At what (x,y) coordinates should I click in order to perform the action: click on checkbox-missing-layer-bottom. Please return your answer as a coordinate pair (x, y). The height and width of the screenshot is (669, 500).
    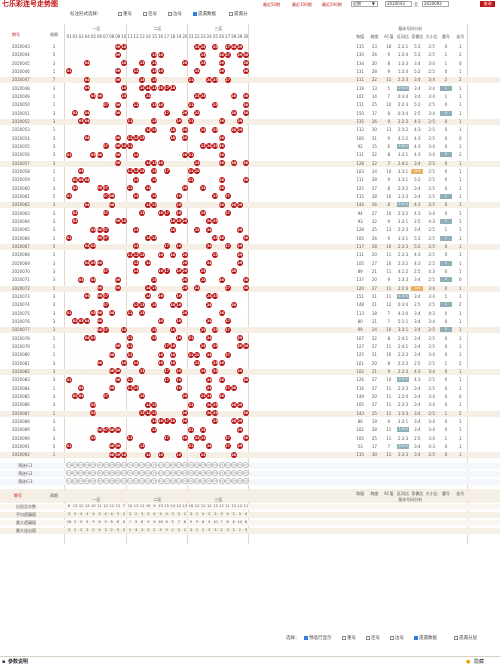
    Looking at the image, I should click on (456, 637).